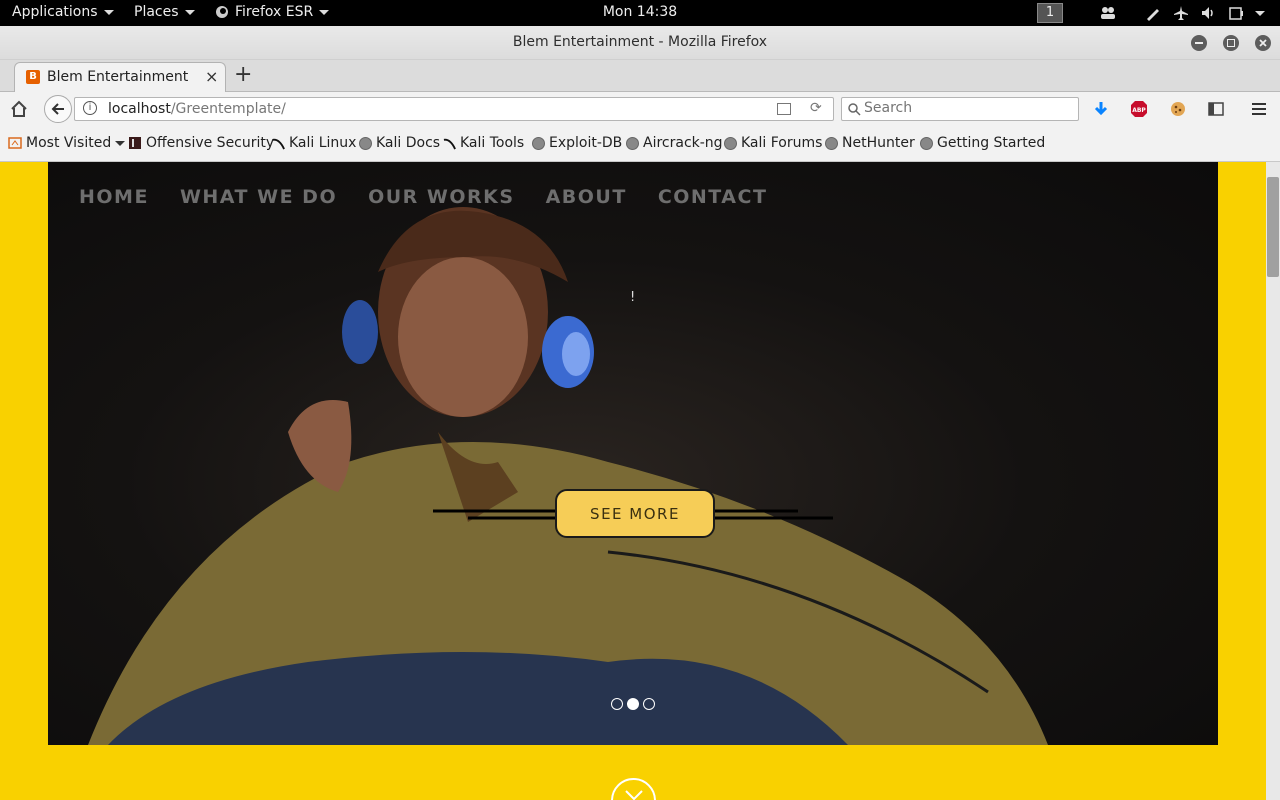 This screenshot has height=800, width=1280. I want to click on minimize-icon, so click(1199, 43).